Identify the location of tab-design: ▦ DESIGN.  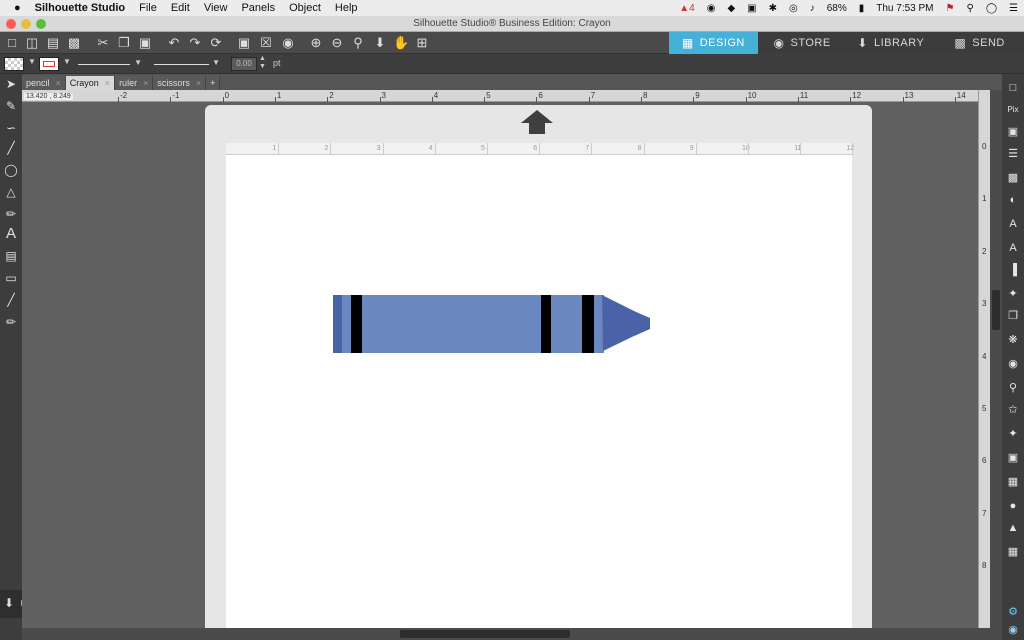
(713, 43).